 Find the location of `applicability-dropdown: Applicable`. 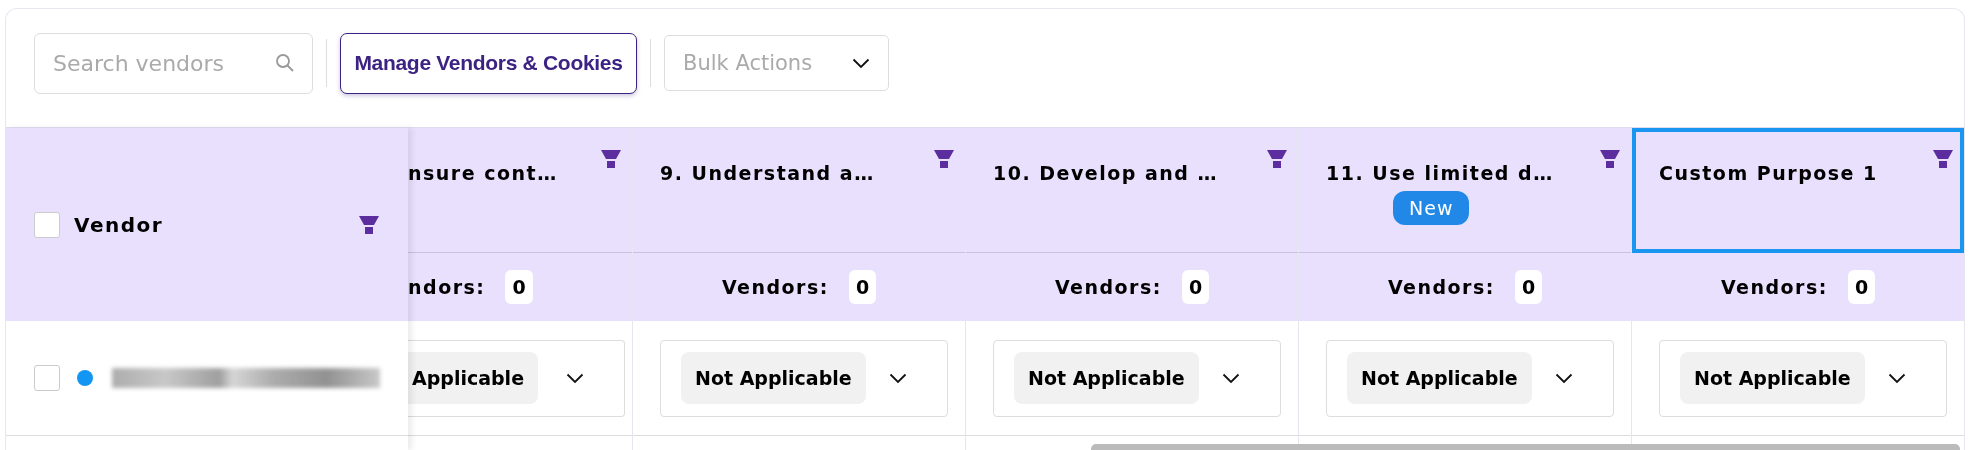

applicability-dropdown: Applicable is located at coordinates (516, 378).